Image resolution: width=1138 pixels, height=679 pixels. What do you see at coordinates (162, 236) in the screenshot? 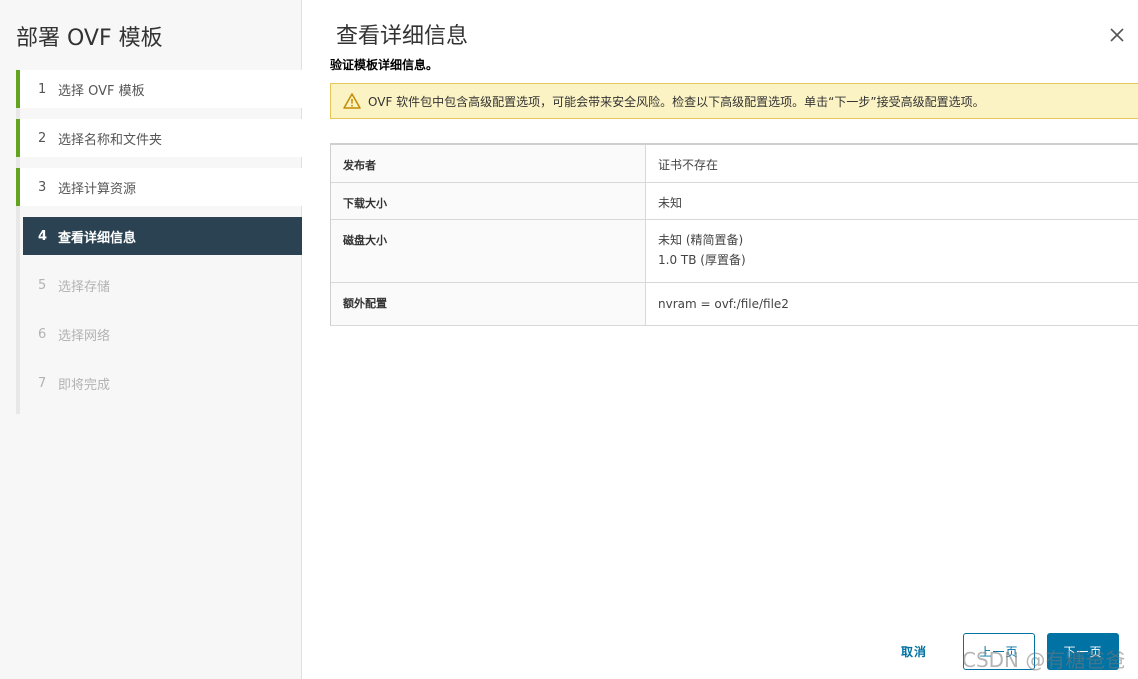
I see `step-review-details: 4 查看详细信息` at bounding box center [162, 236].